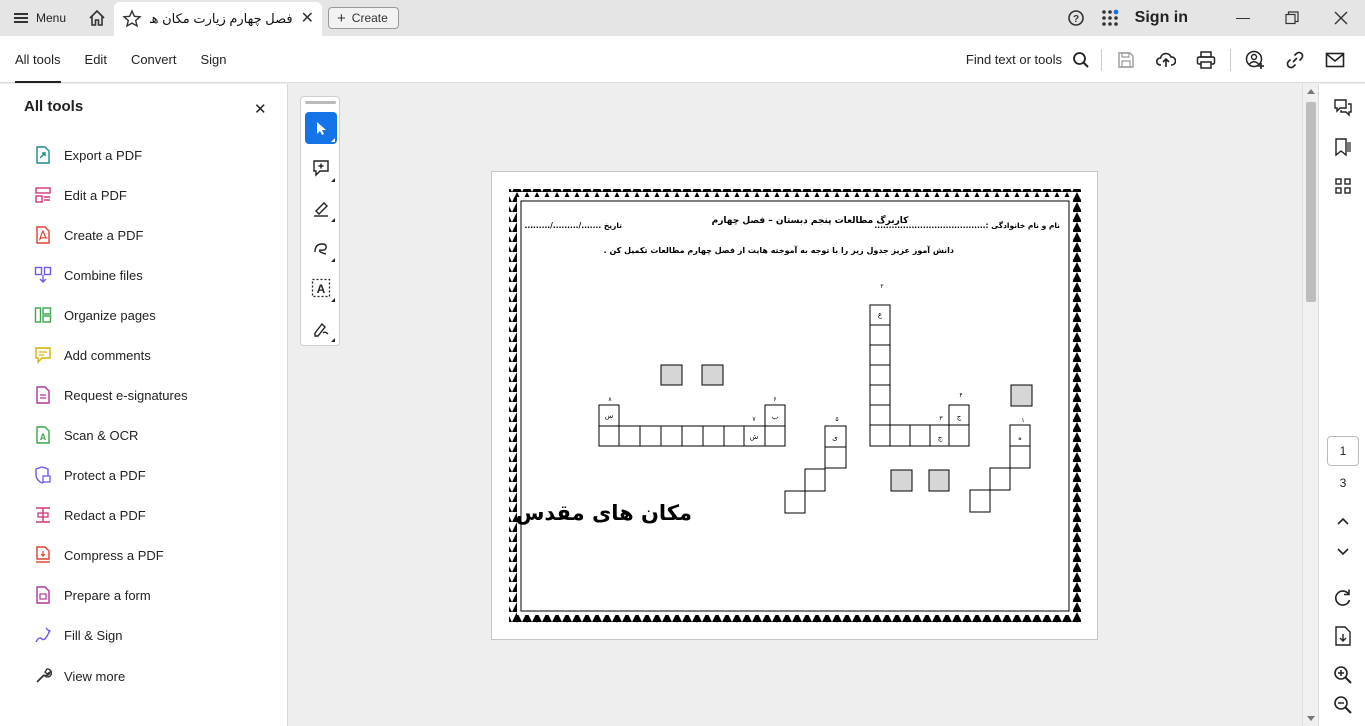  Describe the element at coordinates (1311, 718) in the screenshot. I see `scroll-down-arrow-icon` at that location.